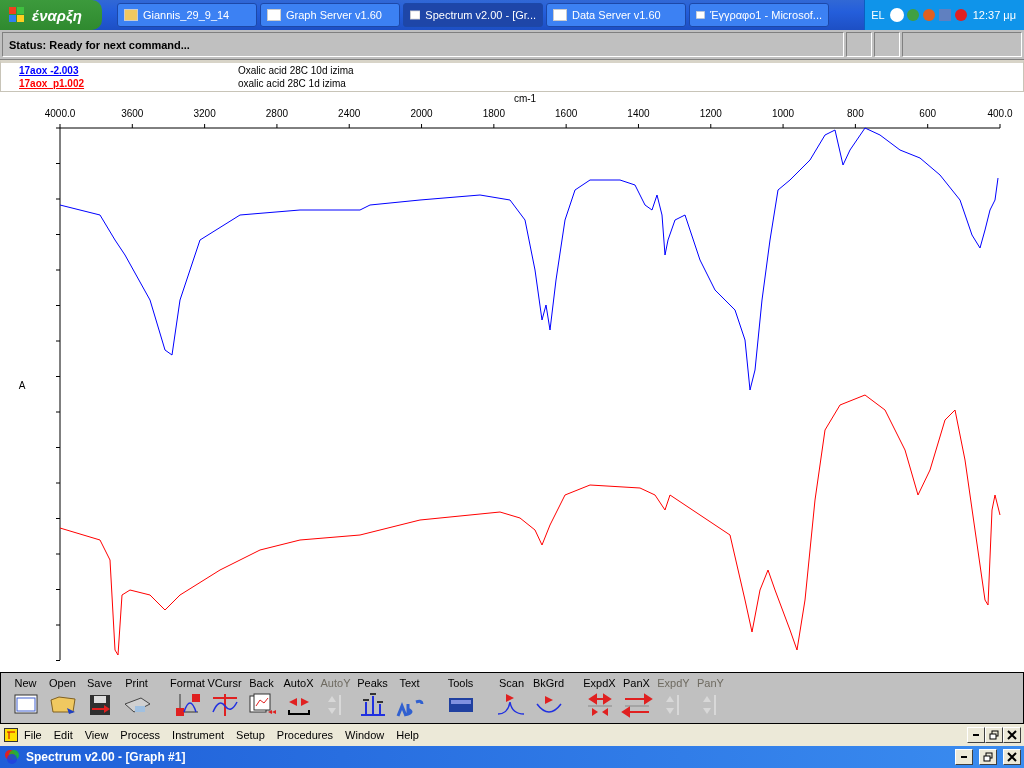 The height and width of the screenshot is (768, 1024). Describe the element at coordinates (511, 699) in the screenshot. I see `toolbar-button: Scan` at that location.